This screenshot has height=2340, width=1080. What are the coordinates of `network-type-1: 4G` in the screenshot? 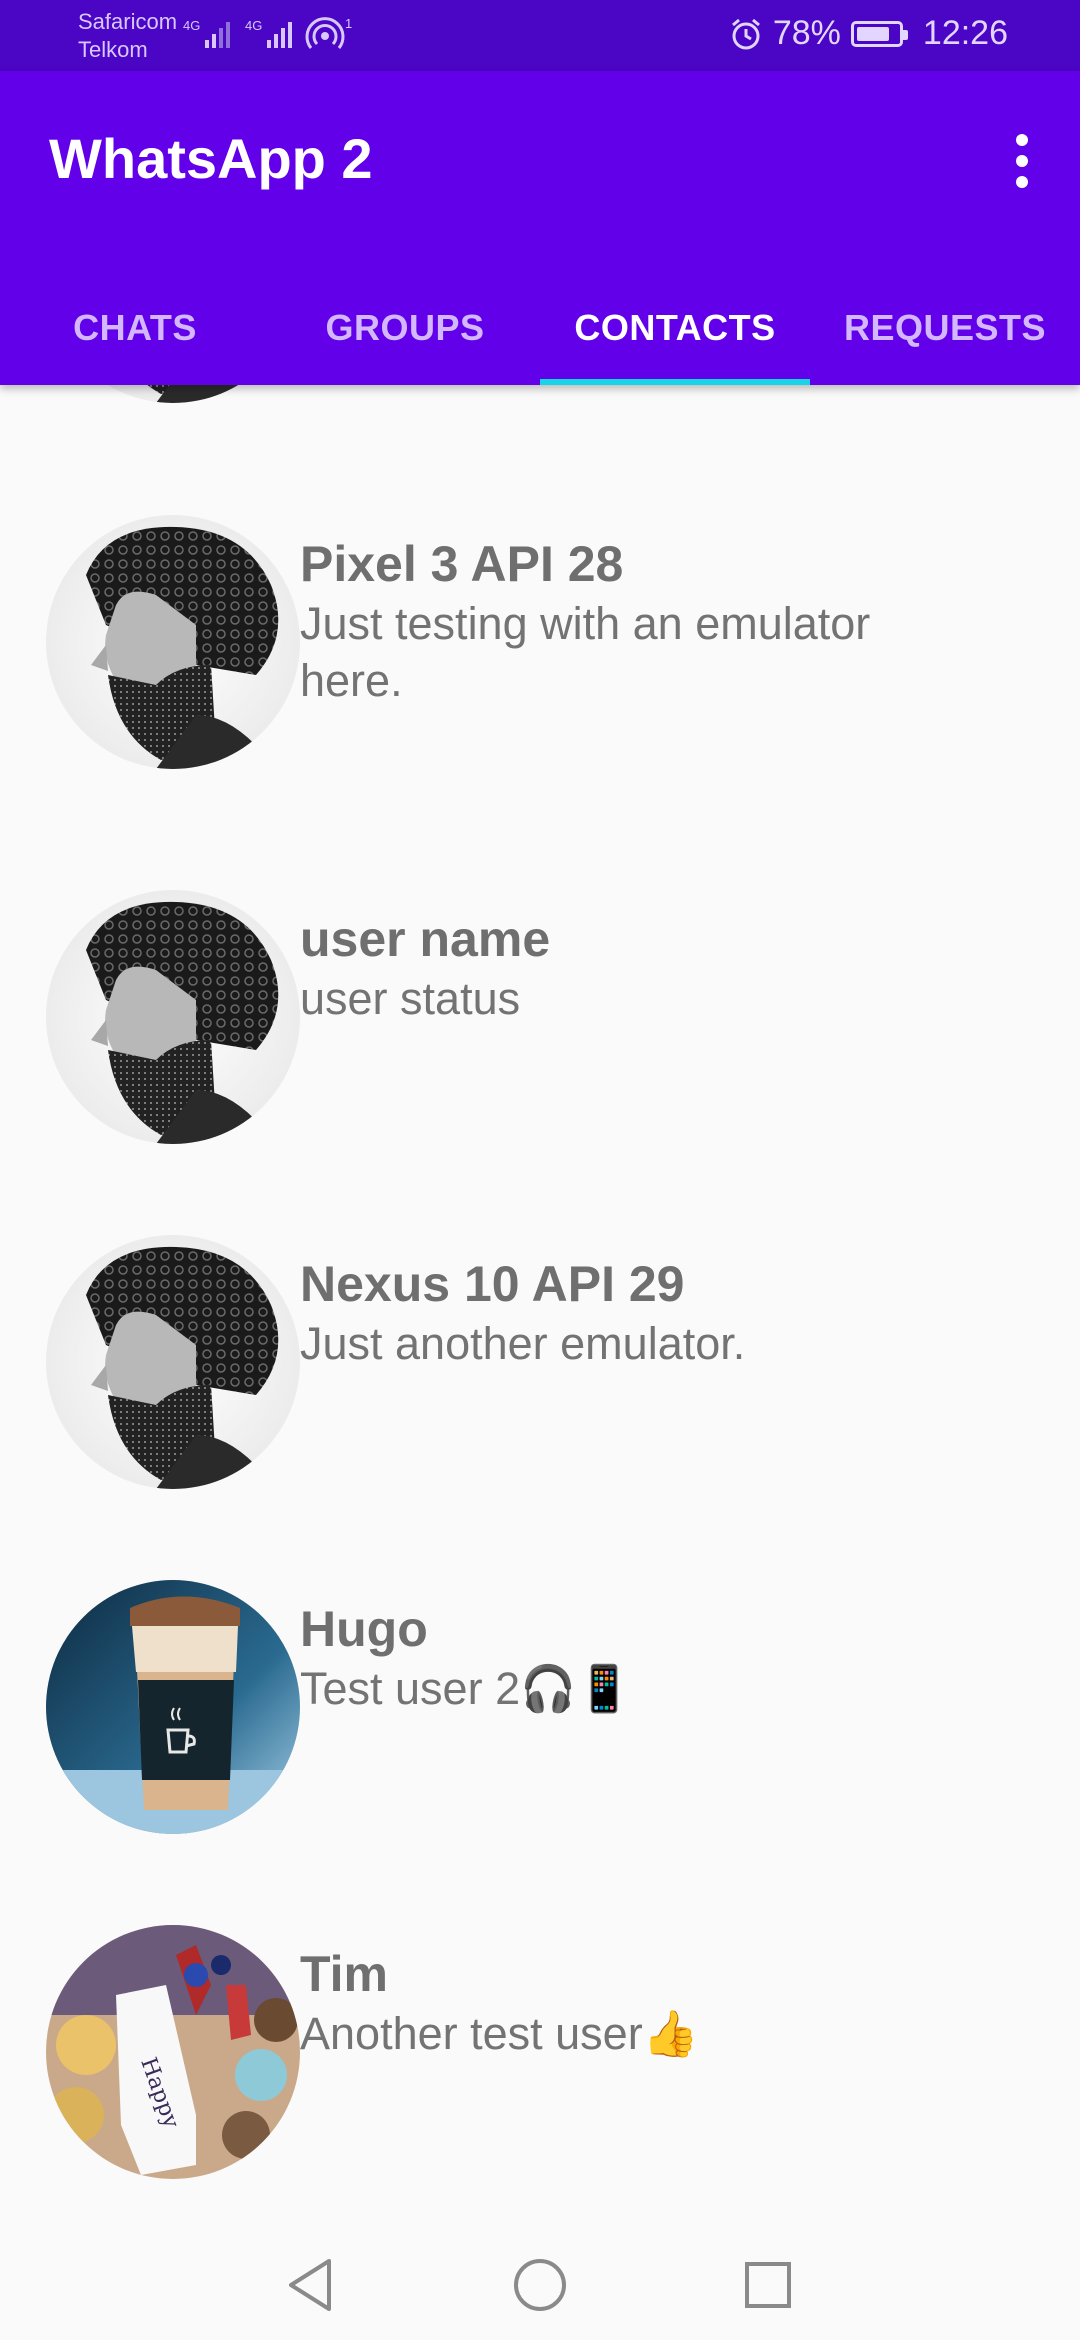 It's located at (191, 25).